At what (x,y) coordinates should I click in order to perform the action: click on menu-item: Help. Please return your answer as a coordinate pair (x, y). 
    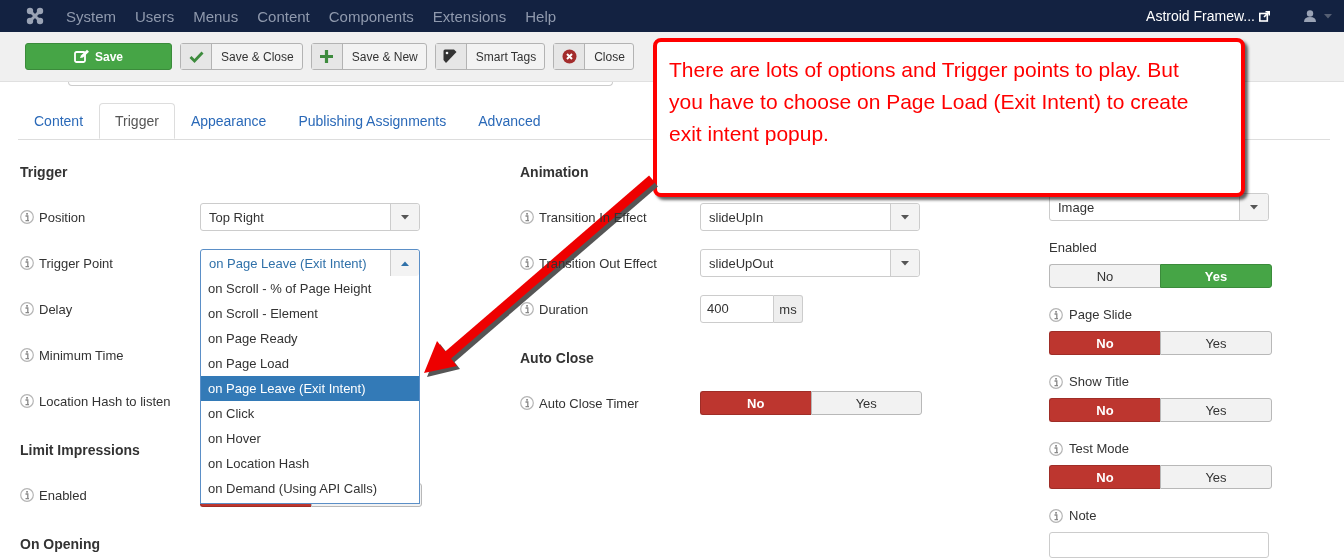
    Looking at the image, I should click on (541, 16).